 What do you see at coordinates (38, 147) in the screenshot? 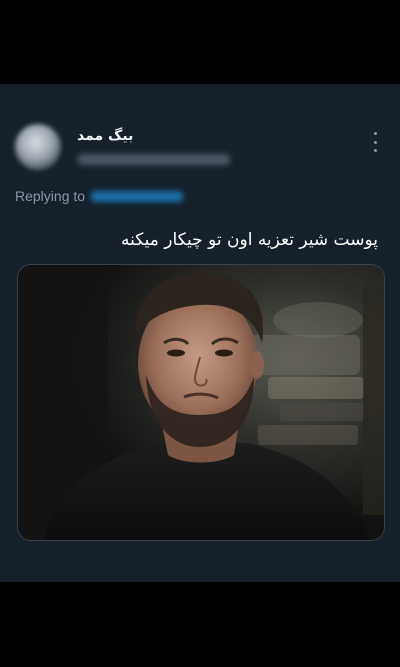
I see `avatar` at bounding box center [38, 147].